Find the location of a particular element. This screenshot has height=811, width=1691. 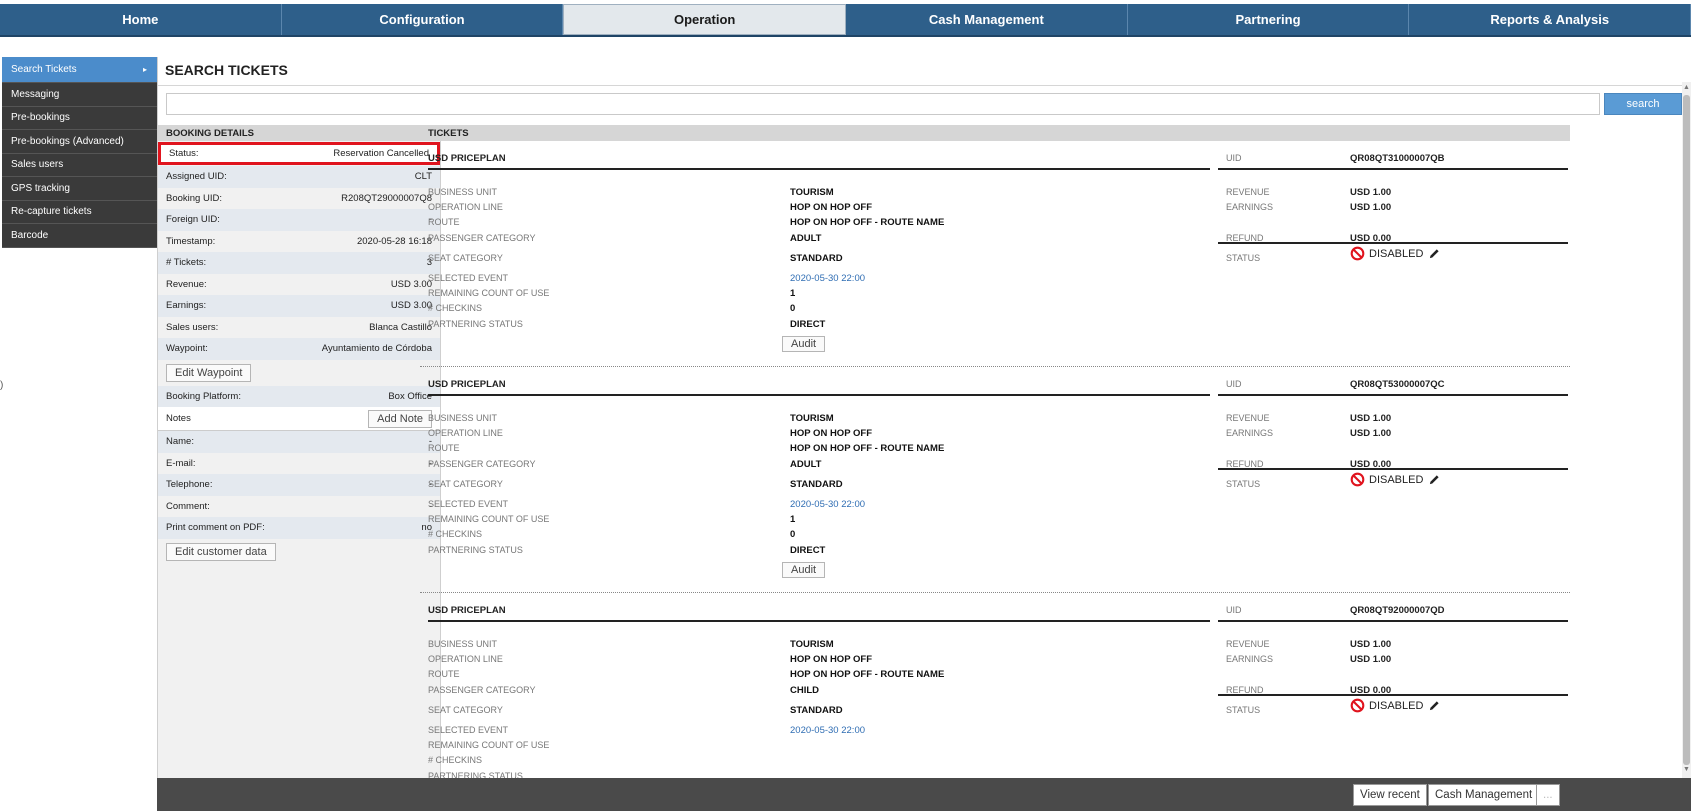

field-value-operation-line: HOP ON HOP OFF is located at coordinates (831, 433).